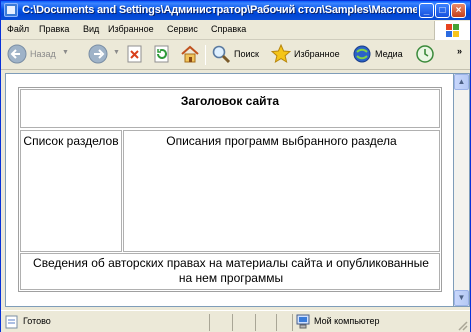  What do you see at coordinates (235, 321) in the screenshot?
I see `status-bar: Готово Мой компьютер` at bounding box center [235, 321].